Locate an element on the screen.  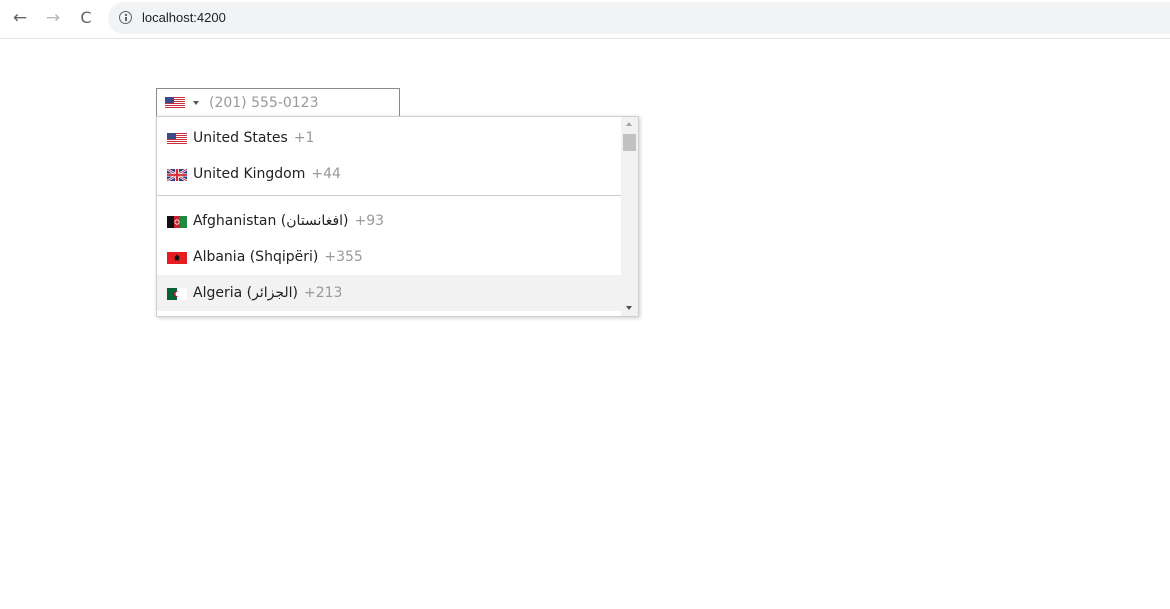
country-name: Albania (Shqipëri) is located at coordinates (256, 257).